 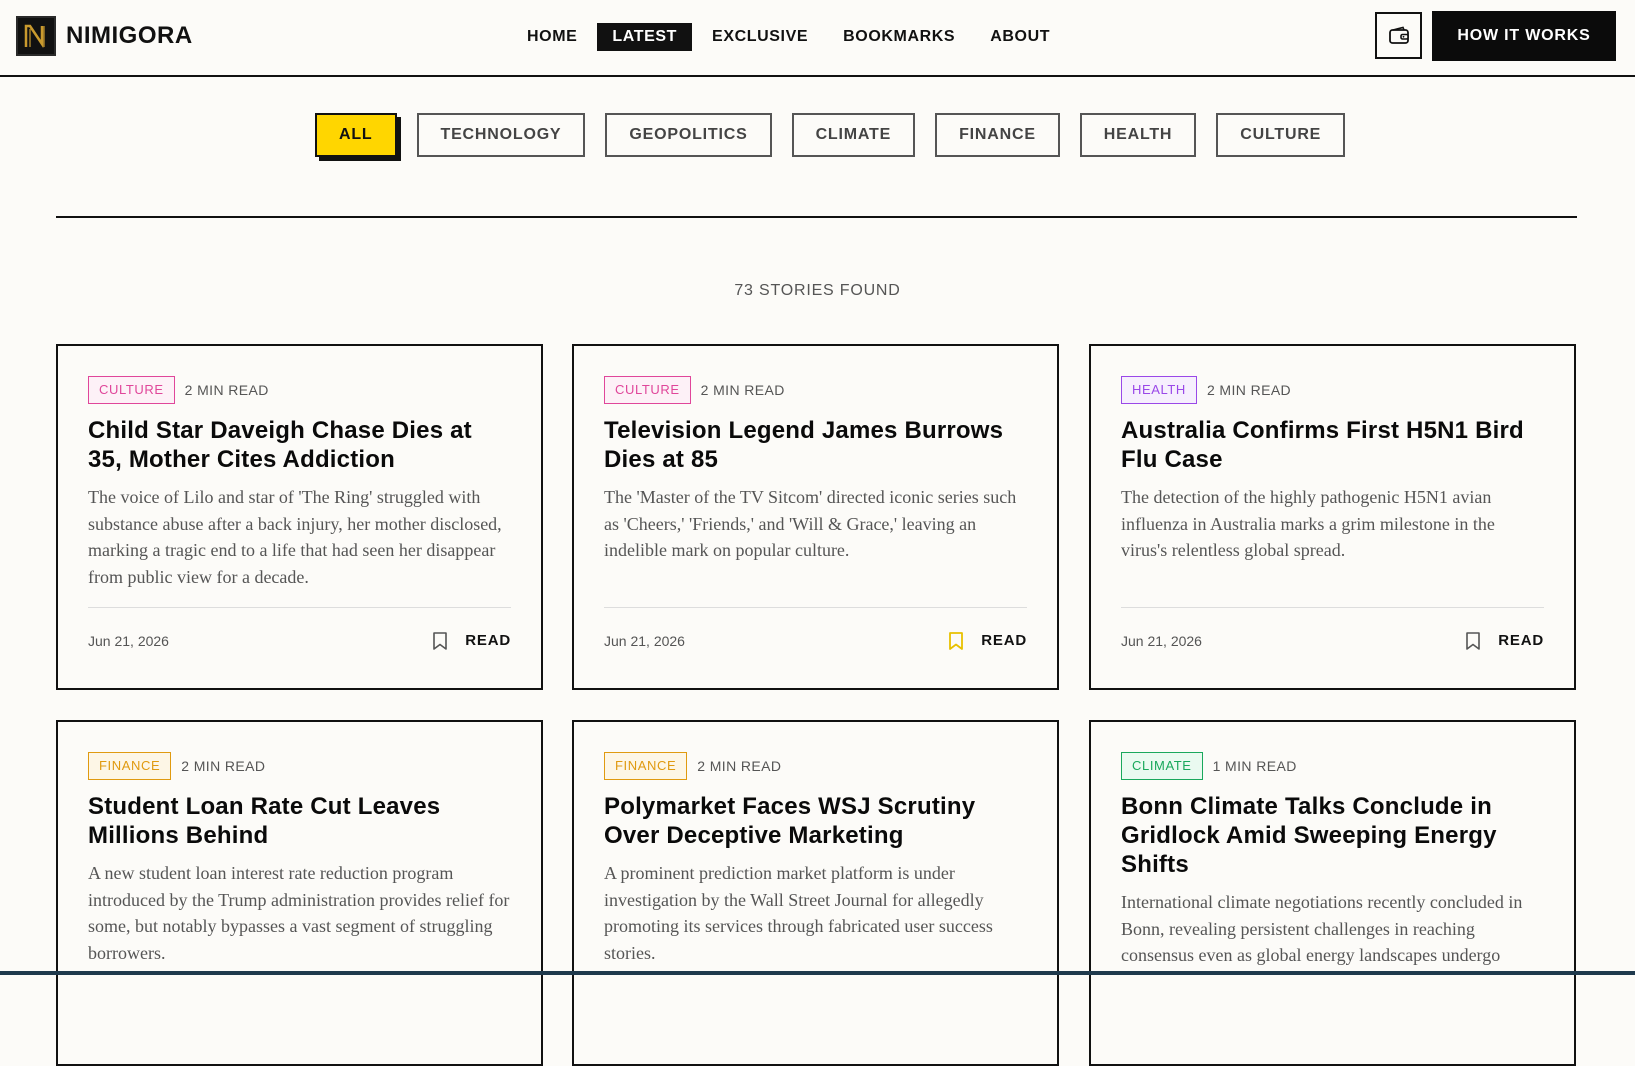 I want to click on filter-climate: CLIMATE, so click(x=853, y=135).